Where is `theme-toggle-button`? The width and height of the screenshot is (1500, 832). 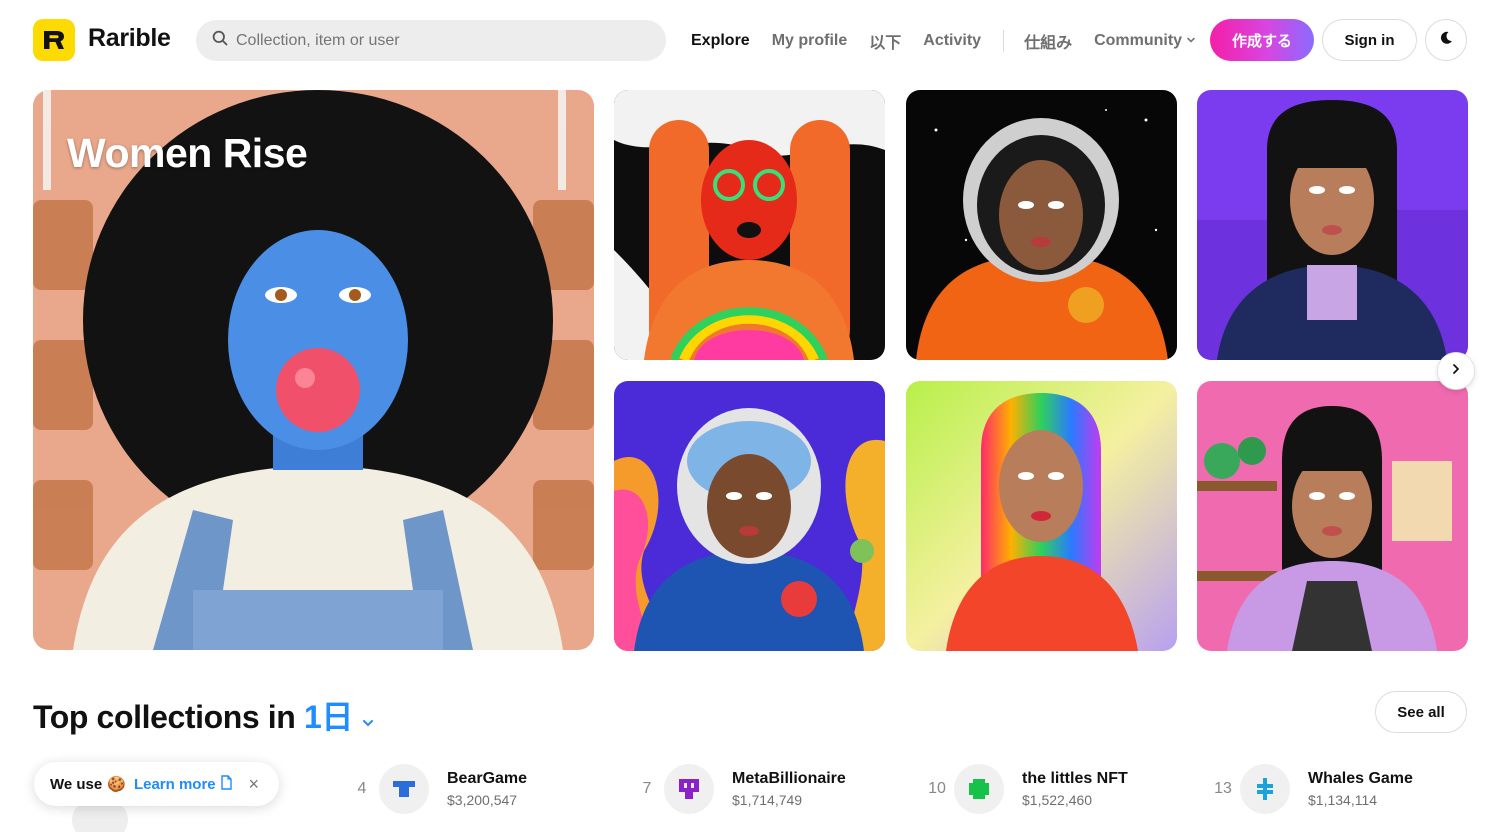
theme-toggle-button is located at coordinates (1446, 40).